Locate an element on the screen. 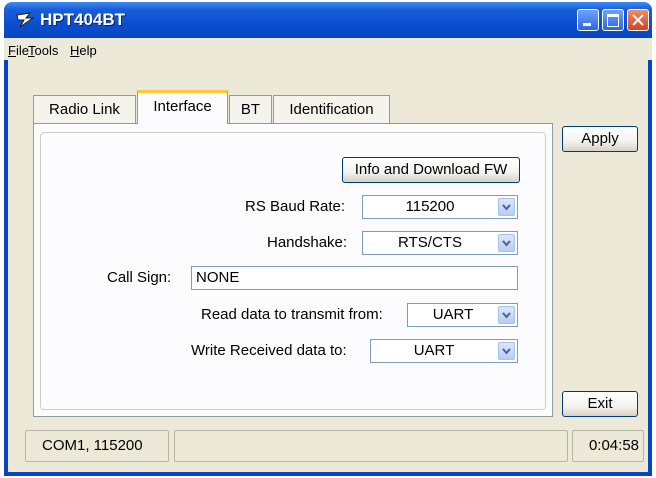  handshake-value: RTS/CTS is located at coordinates (430, 242).